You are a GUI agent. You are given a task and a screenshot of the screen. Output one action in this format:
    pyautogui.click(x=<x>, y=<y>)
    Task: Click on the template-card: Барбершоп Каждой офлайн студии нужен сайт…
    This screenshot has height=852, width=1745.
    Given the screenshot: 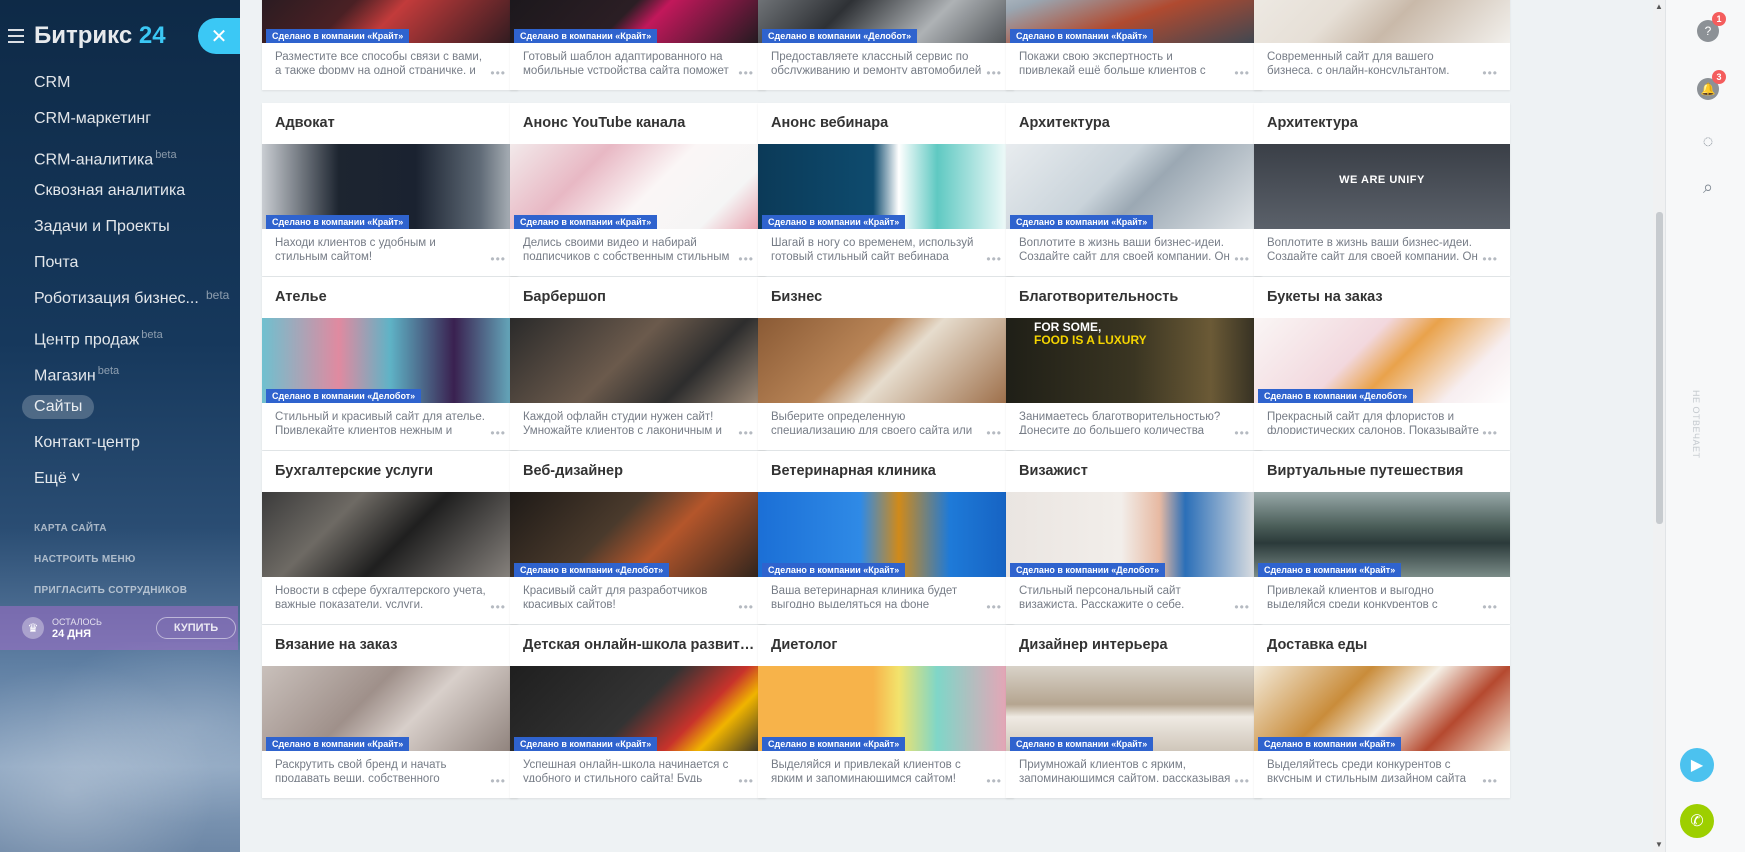 What is the action you would take?
    pyautogui.click(x=638, y=363)
    